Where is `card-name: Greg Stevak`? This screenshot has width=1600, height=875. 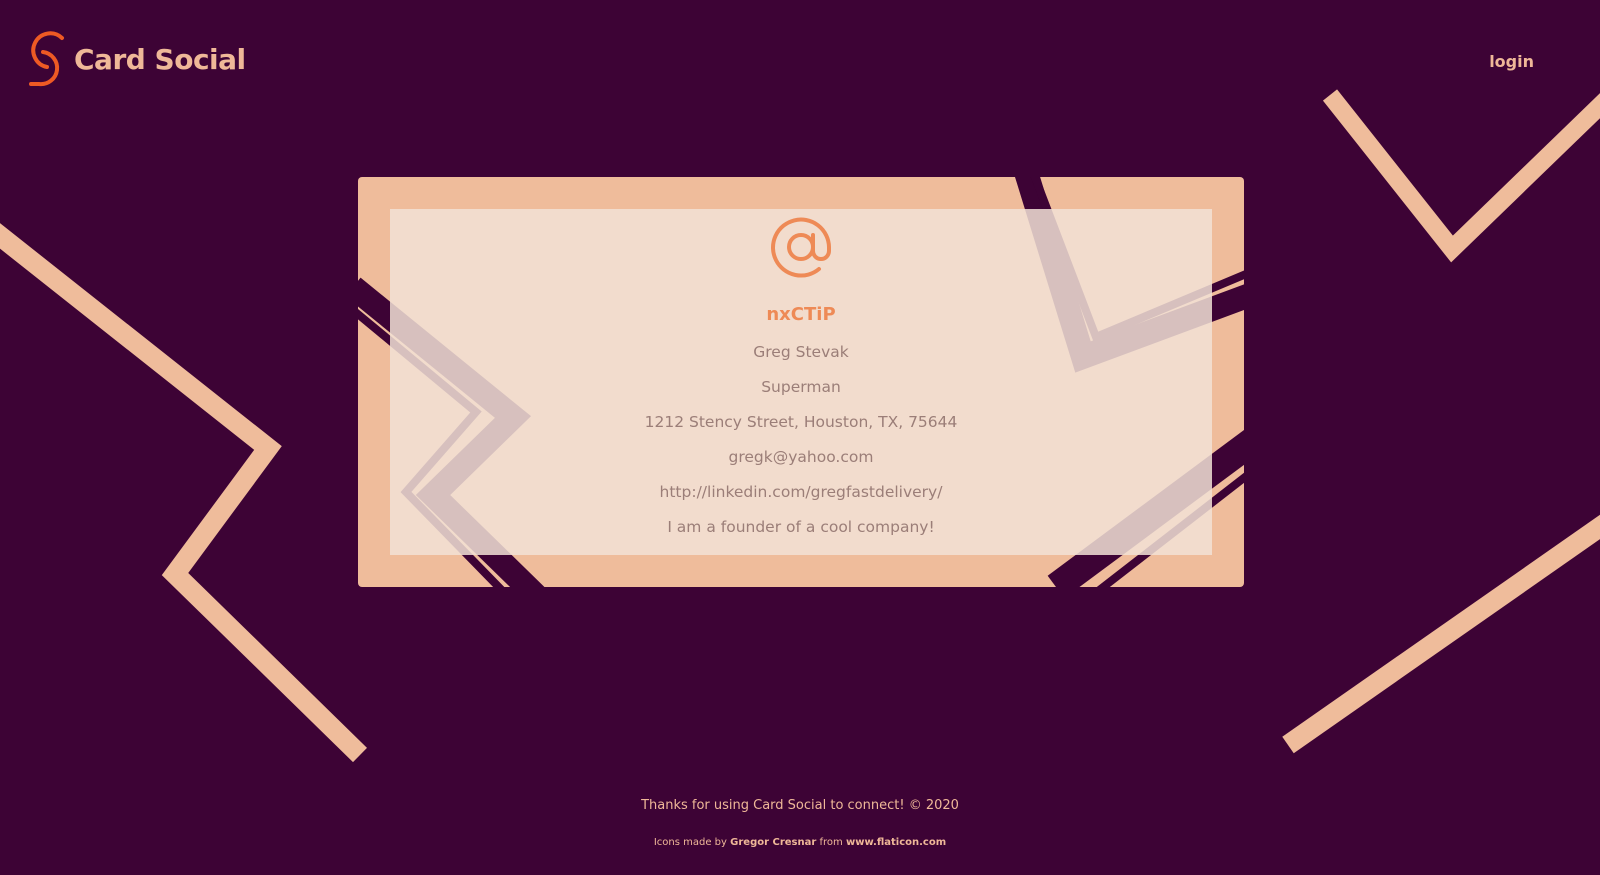
card-name: Greg Stevak is located at coordinates (801, 352).